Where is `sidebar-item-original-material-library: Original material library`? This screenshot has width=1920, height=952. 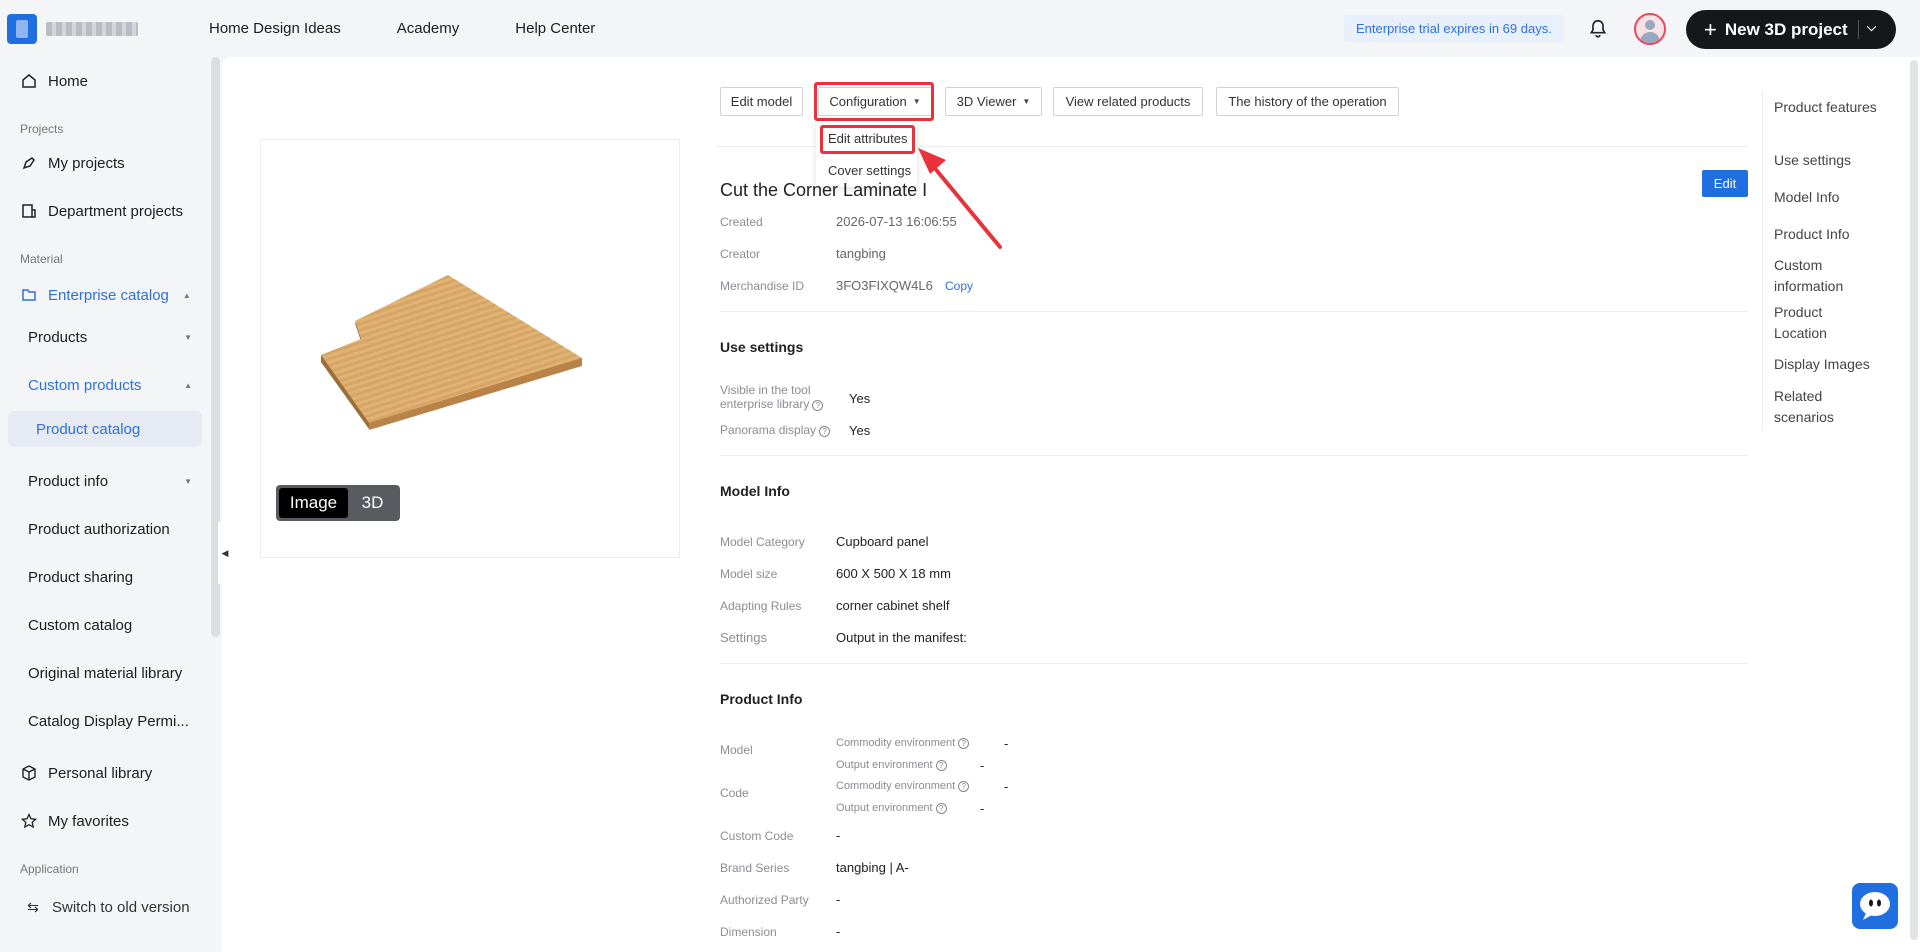
sidebar-item-original-material-library: Original material library is located at coordinates (118, 673).